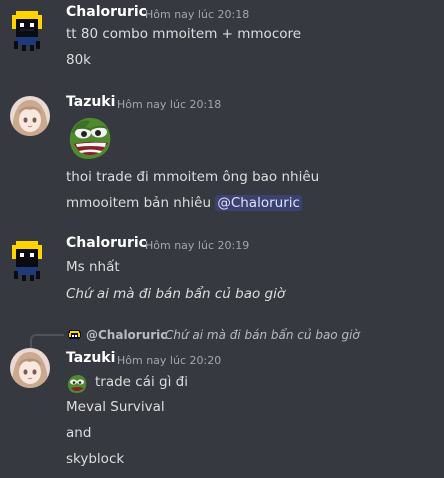 The height and width of the screenshot is (478, 444). What do you see at coordinates (141, 382) in the screenshot?
I see `message-text: trade cái gì đi` at bounding box center [141, 382].